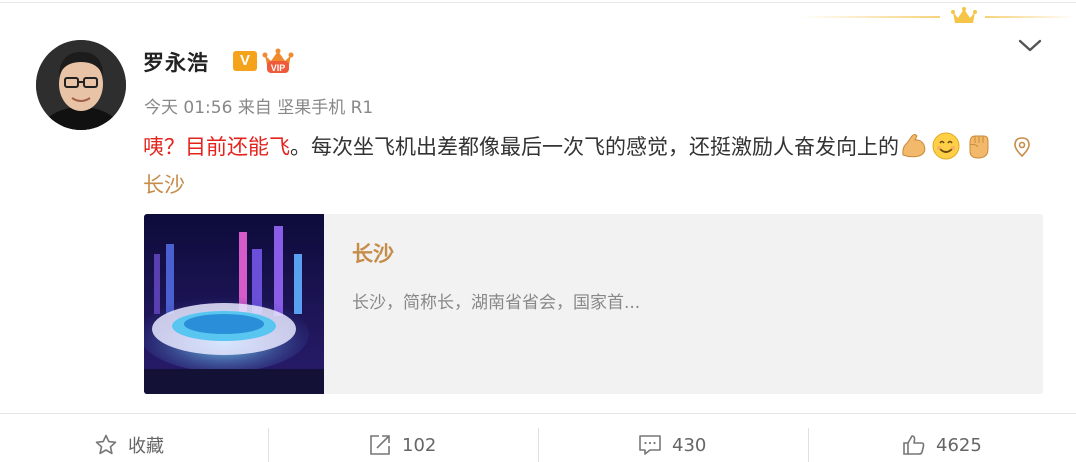 This screenshot has height=462, width=1076. Describe the element at coordinates (176, 62) in the screenshot. I see `username: 罗永浩` at that location.